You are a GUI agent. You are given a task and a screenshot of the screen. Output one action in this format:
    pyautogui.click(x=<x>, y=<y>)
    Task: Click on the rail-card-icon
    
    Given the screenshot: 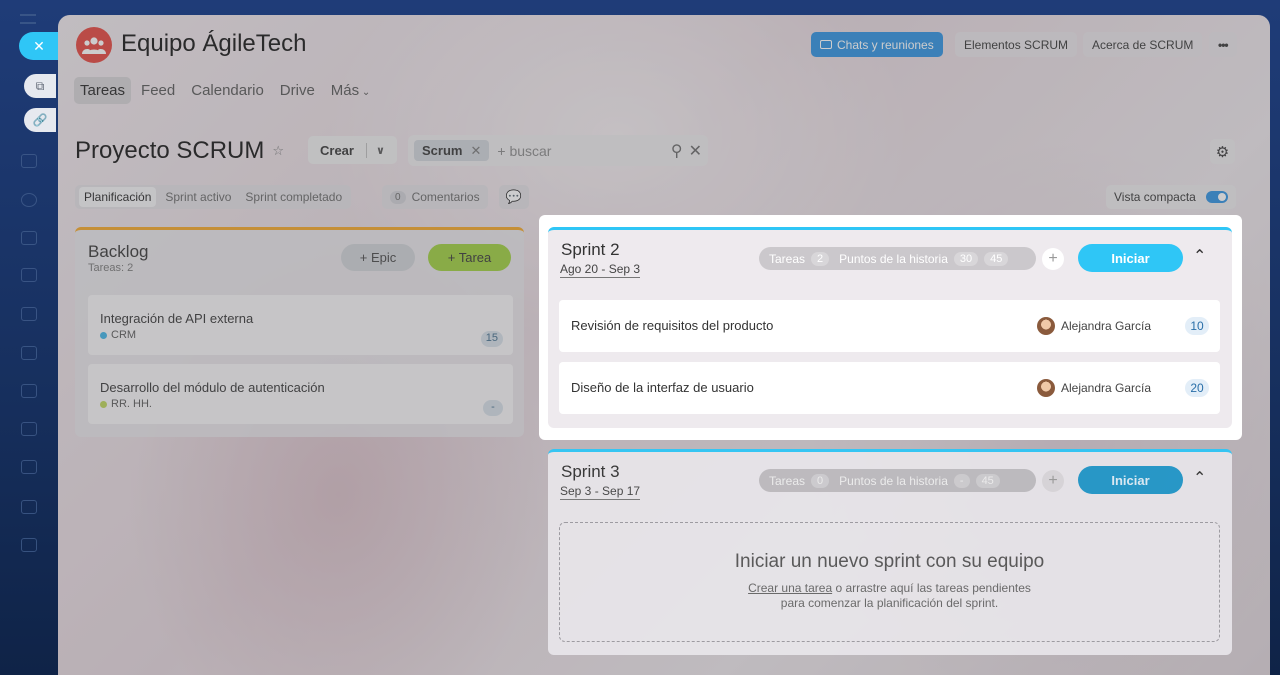 What is the action you would take?
    pyautogui.click(x=29, y=353)
    